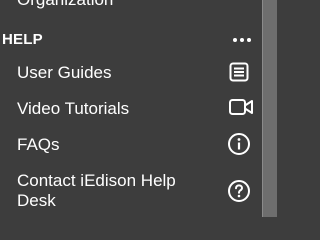  Describe the element at coordinates (130, 40) in the screenshot. I see `help-section-header: HELP` at that location.